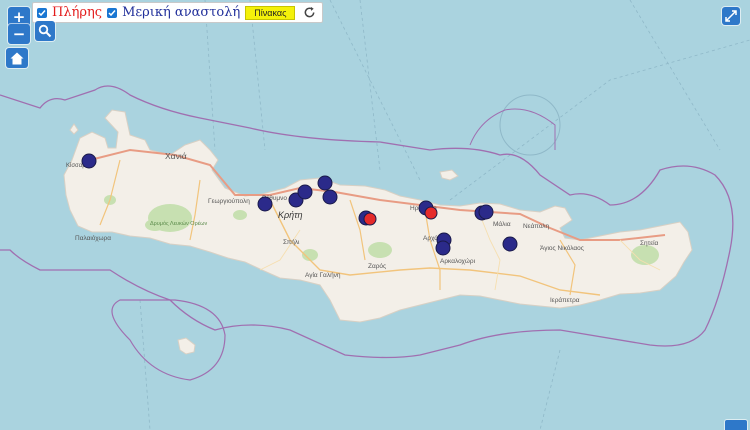 The image size is (750, 430). I want to click on label-ierapetra: Ιεράπετρα, so click(565, 300).